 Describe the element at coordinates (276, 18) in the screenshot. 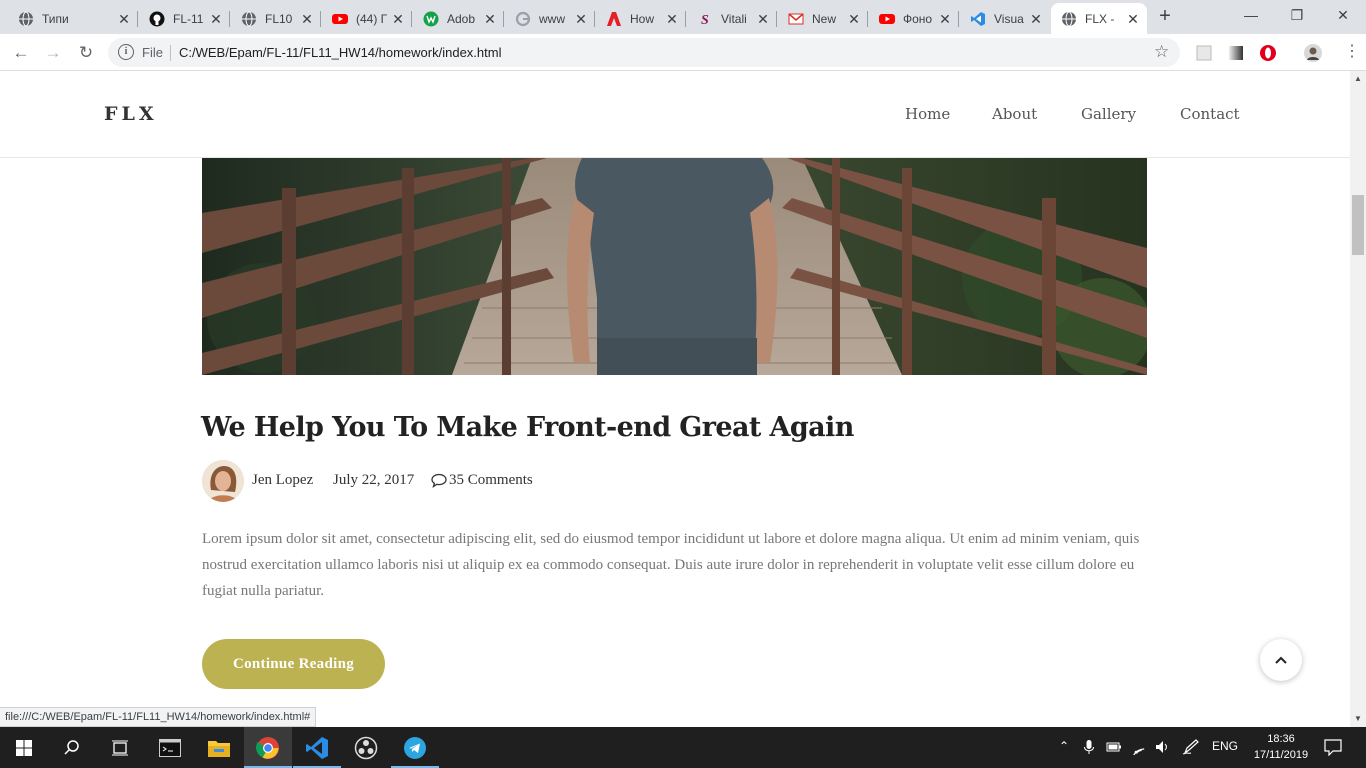

I see `browser-tab: FL10 ✕` at that location.